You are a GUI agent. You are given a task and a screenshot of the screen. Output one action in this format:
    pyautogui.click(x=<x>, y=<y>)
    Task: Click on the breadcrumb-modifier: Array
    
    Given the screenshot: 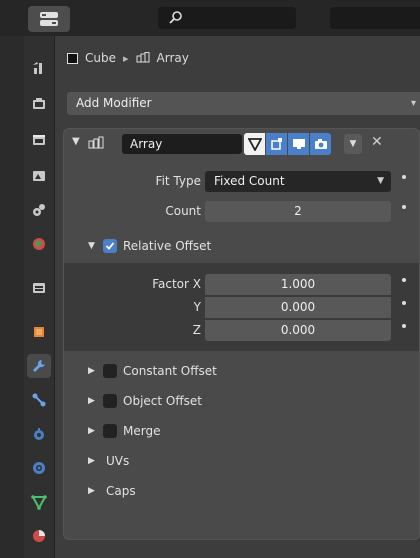 What is the action you would take?
    pyautogui.click(x=172, y=58)
    